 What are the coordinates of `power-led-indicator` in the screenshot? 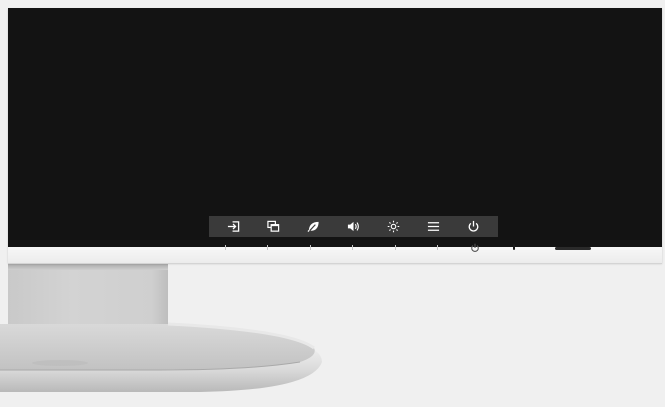 It's located at (514, 247).